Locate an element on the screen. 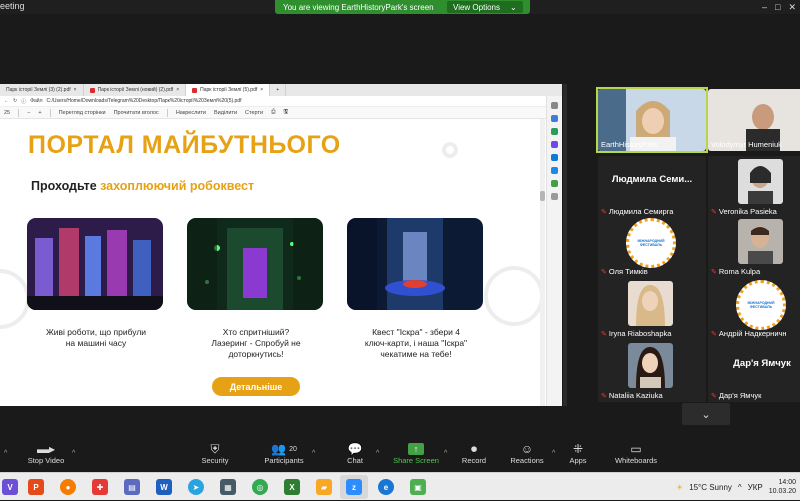  divider is located at coordinates (19, 112).